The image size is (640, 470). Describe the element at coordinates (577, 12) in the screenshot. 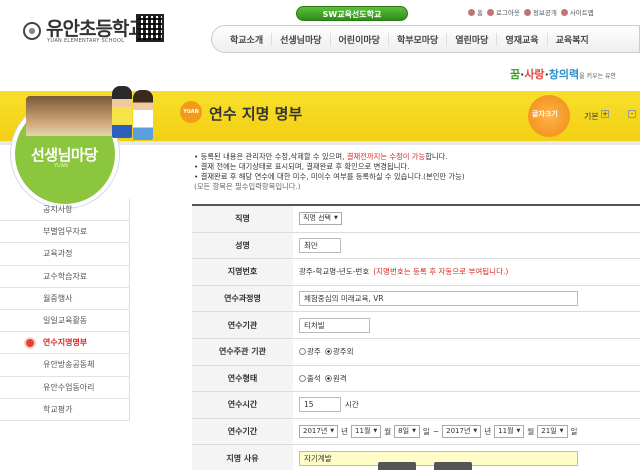

I see `sitemap-link: 사이트맵` at that location.